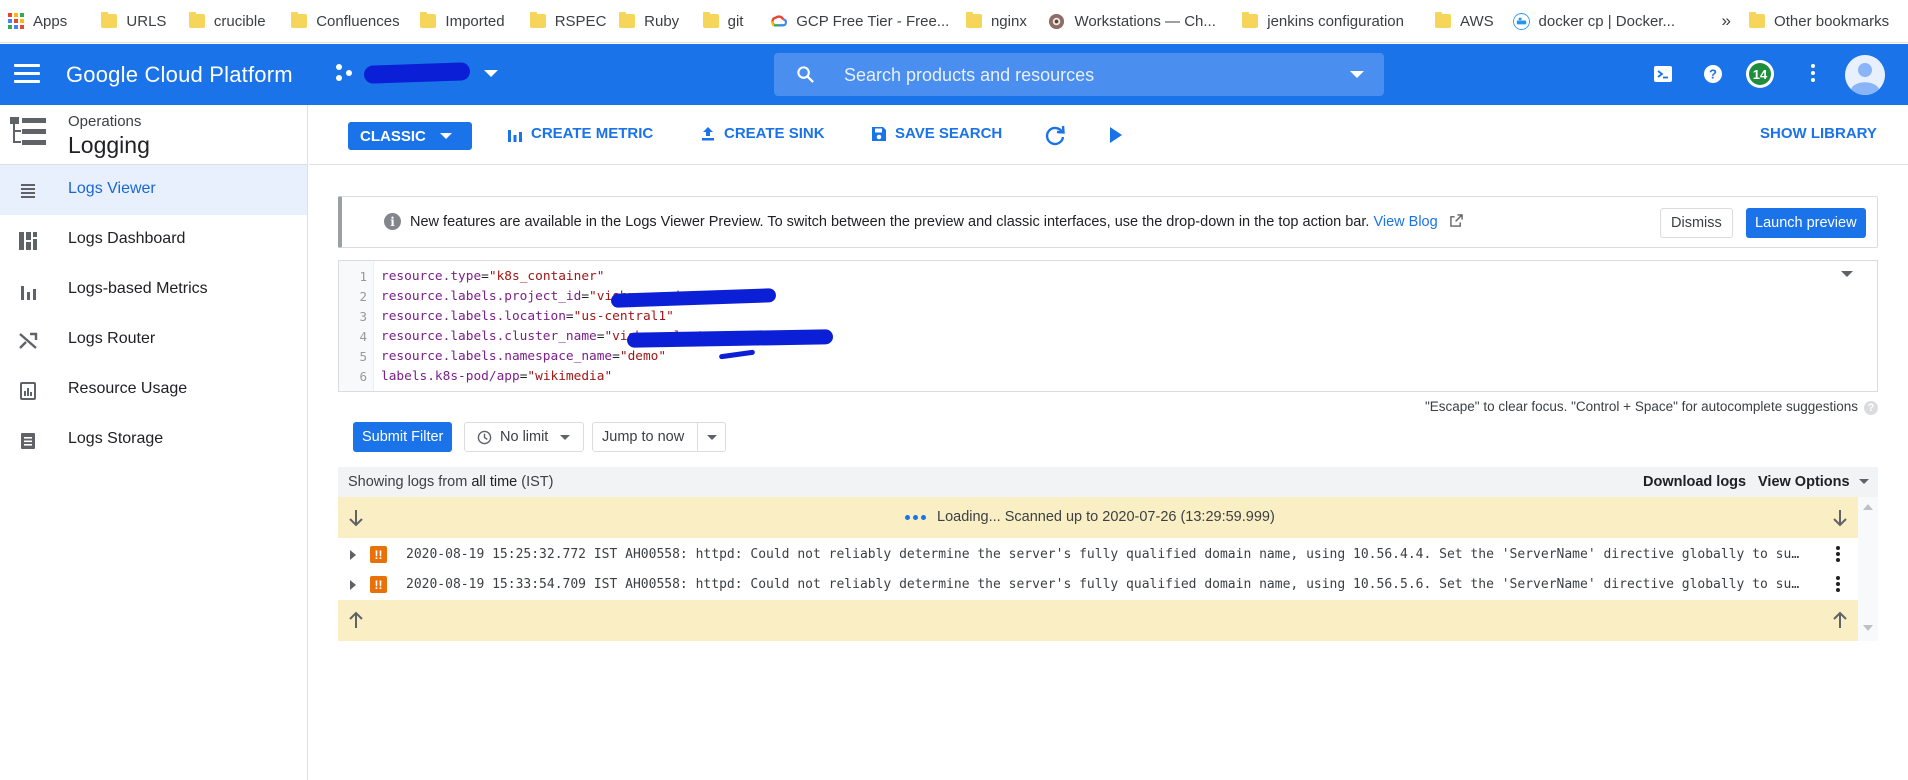  I want to click on bookmark-apps: Apps, so click(54, 21).